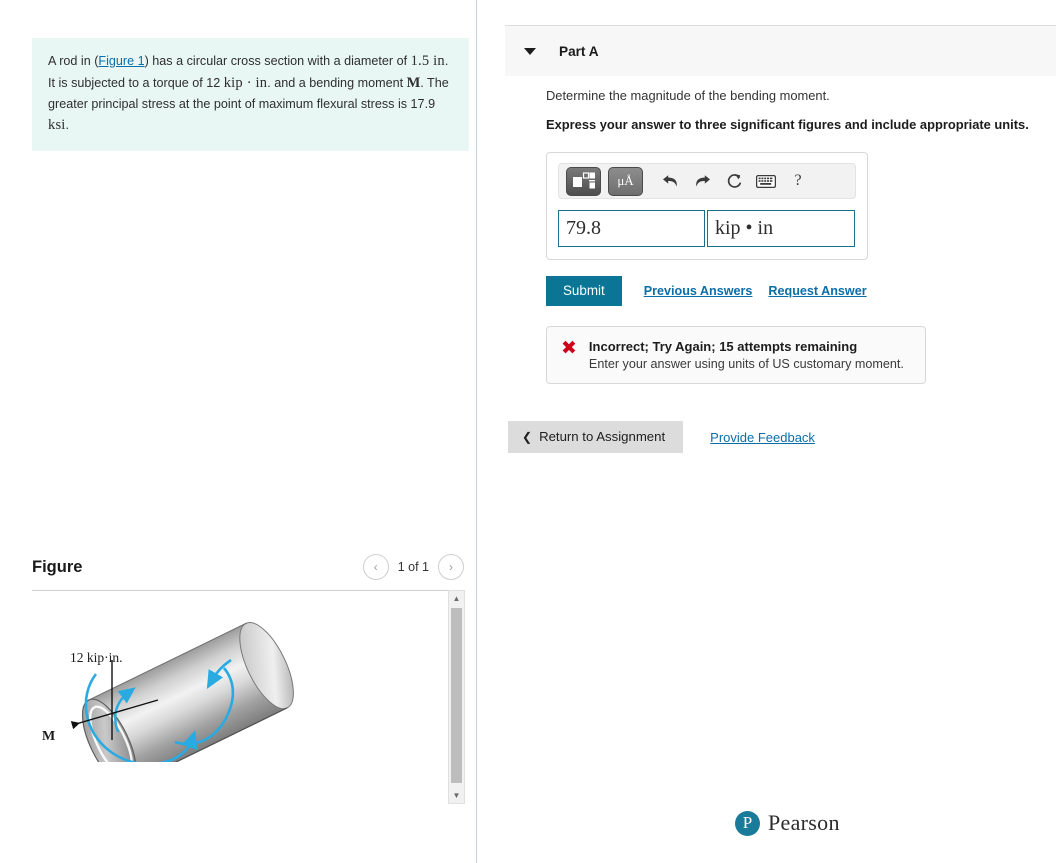 The image size is (1056, 863). Describe the element at coordinates (734, 181) in the screenshot. I see `reset-icon` at that location.